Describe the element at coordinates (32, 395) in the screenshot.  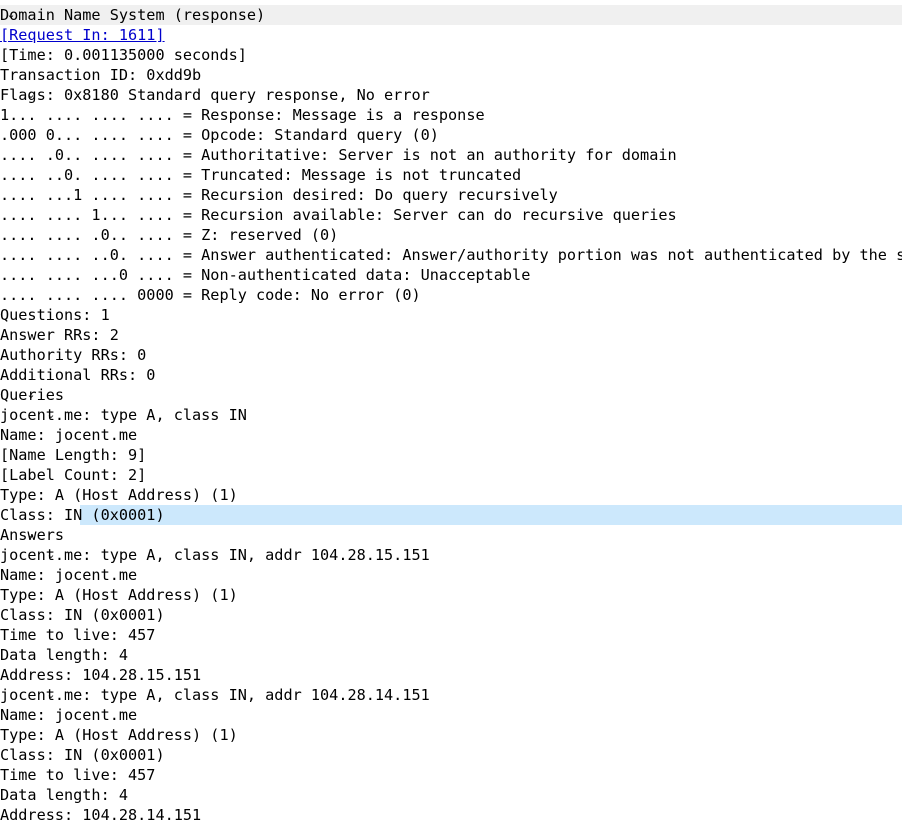
I see `detail-label-queries: Queries` at that location.